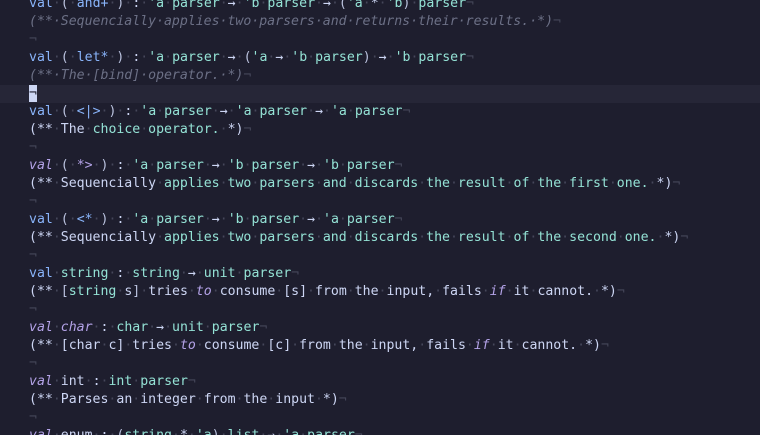 This screenshot has height=435, width=760. I want to click on code-line: (**·The·[bind]·operator.·*)¬, so click(380, 76).